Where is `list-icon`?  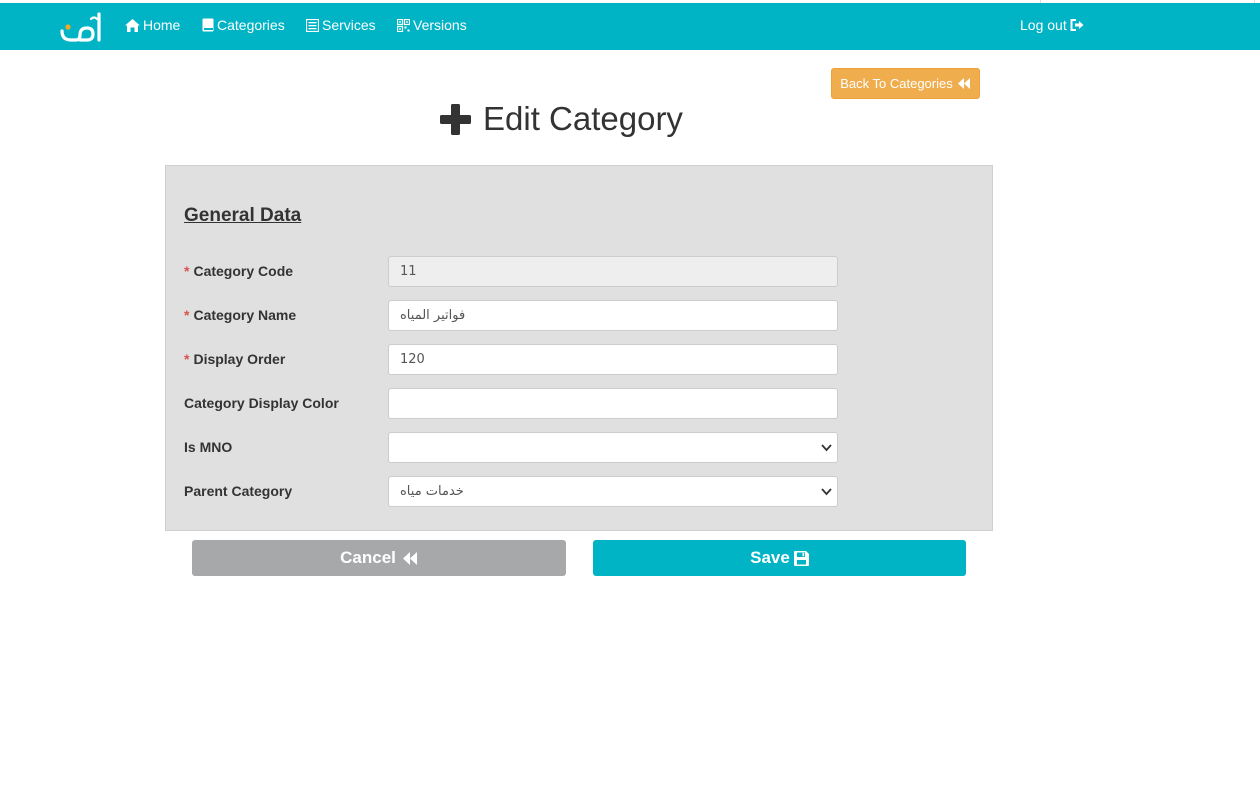
list-icon is located at coordinates (312, 25).